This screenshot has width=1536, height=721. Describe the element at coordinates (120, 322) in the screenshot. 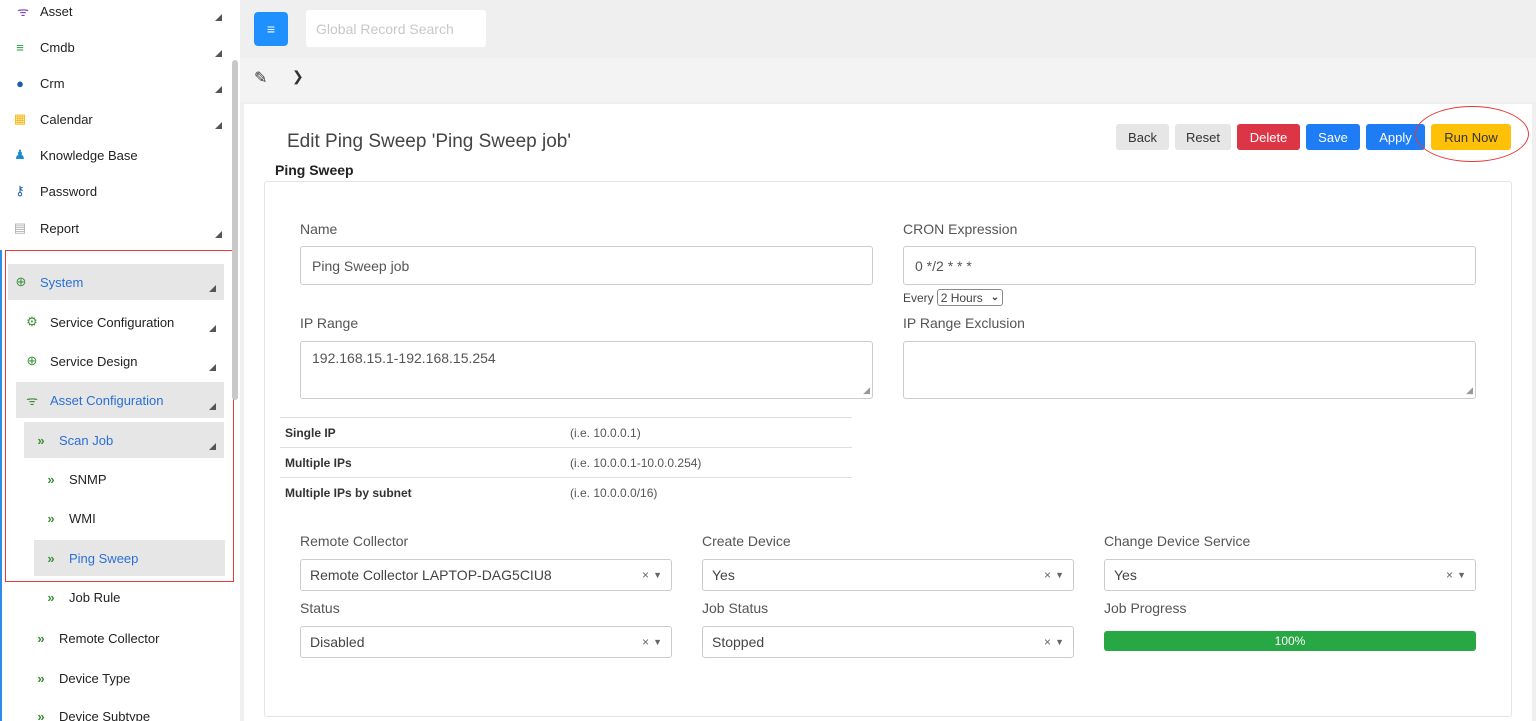

I see `sidebar-item-service-configuration: ⚙ Service Configuration` at that location.